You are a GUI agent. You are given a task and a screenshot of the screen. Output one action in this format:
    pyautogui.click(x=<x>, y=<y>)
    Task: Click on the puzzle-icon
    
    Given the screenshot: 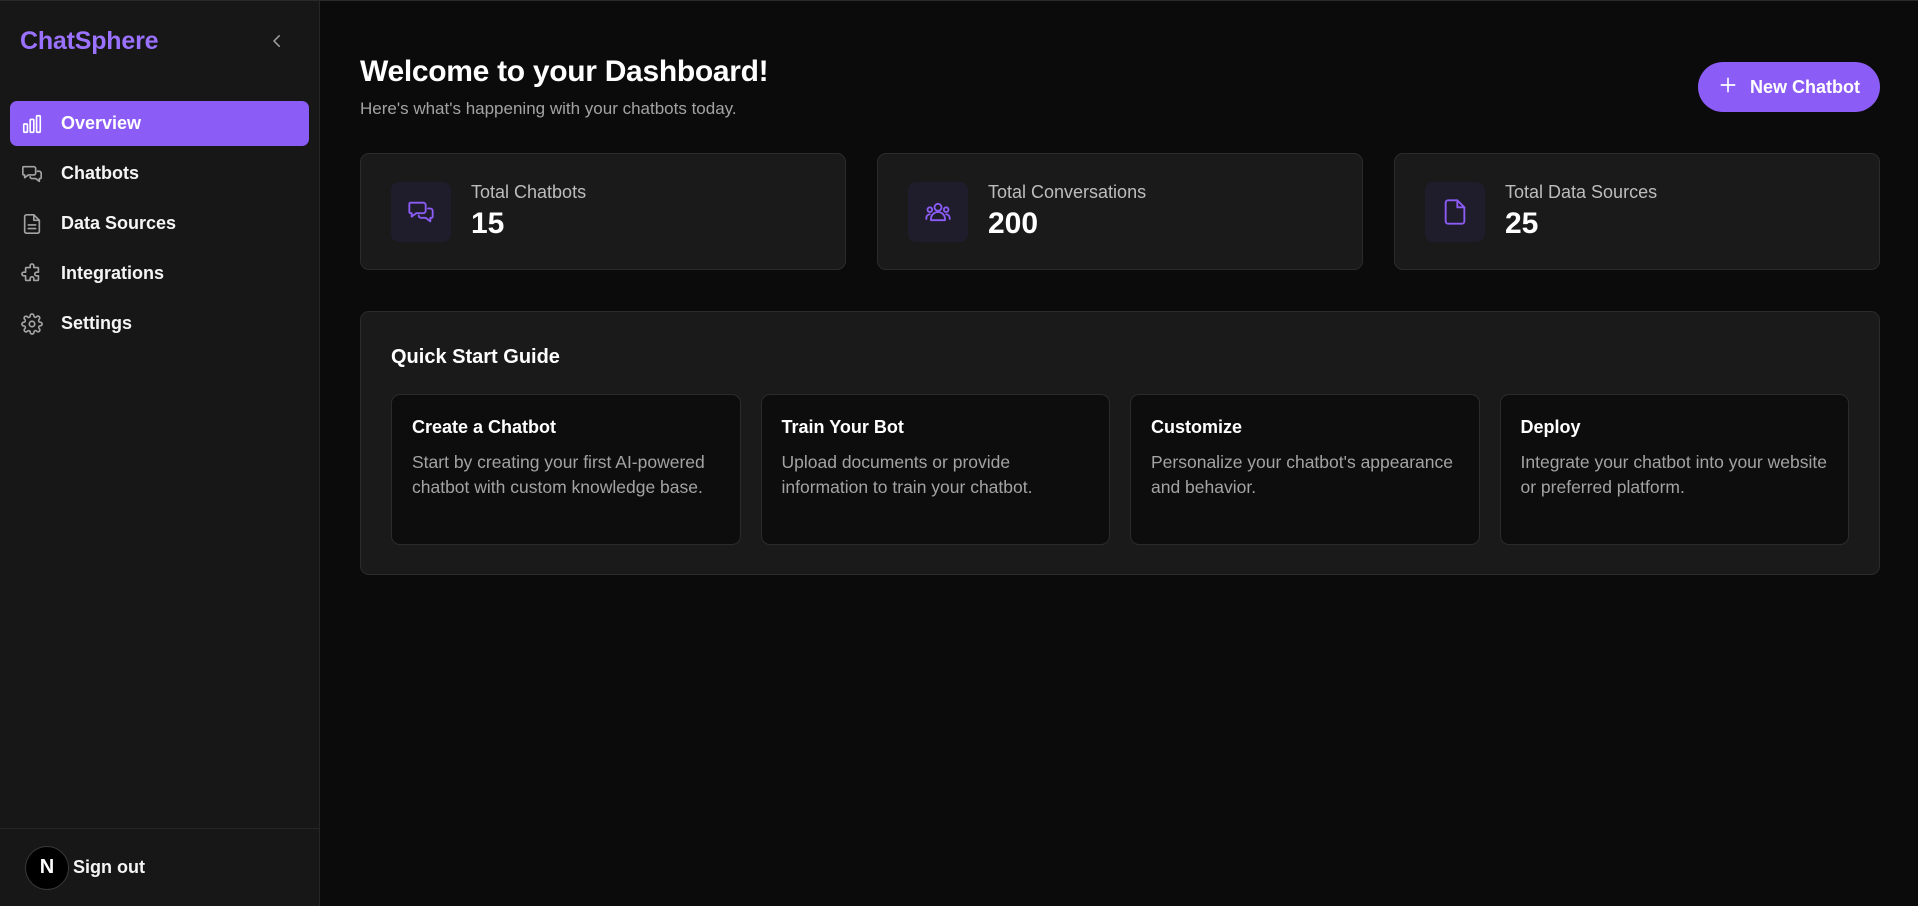 What is the action you would take?
    pyautogui.click(x=32, y=274)
    